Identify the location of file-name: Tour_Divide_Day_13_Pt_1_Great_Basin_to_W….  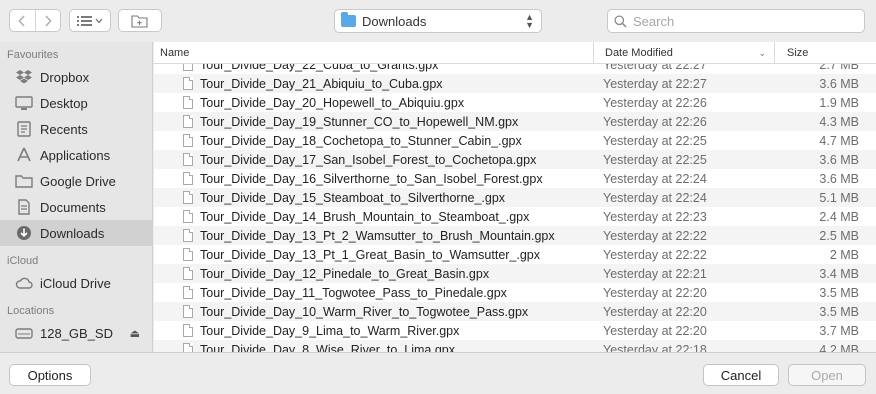
(370, 254).